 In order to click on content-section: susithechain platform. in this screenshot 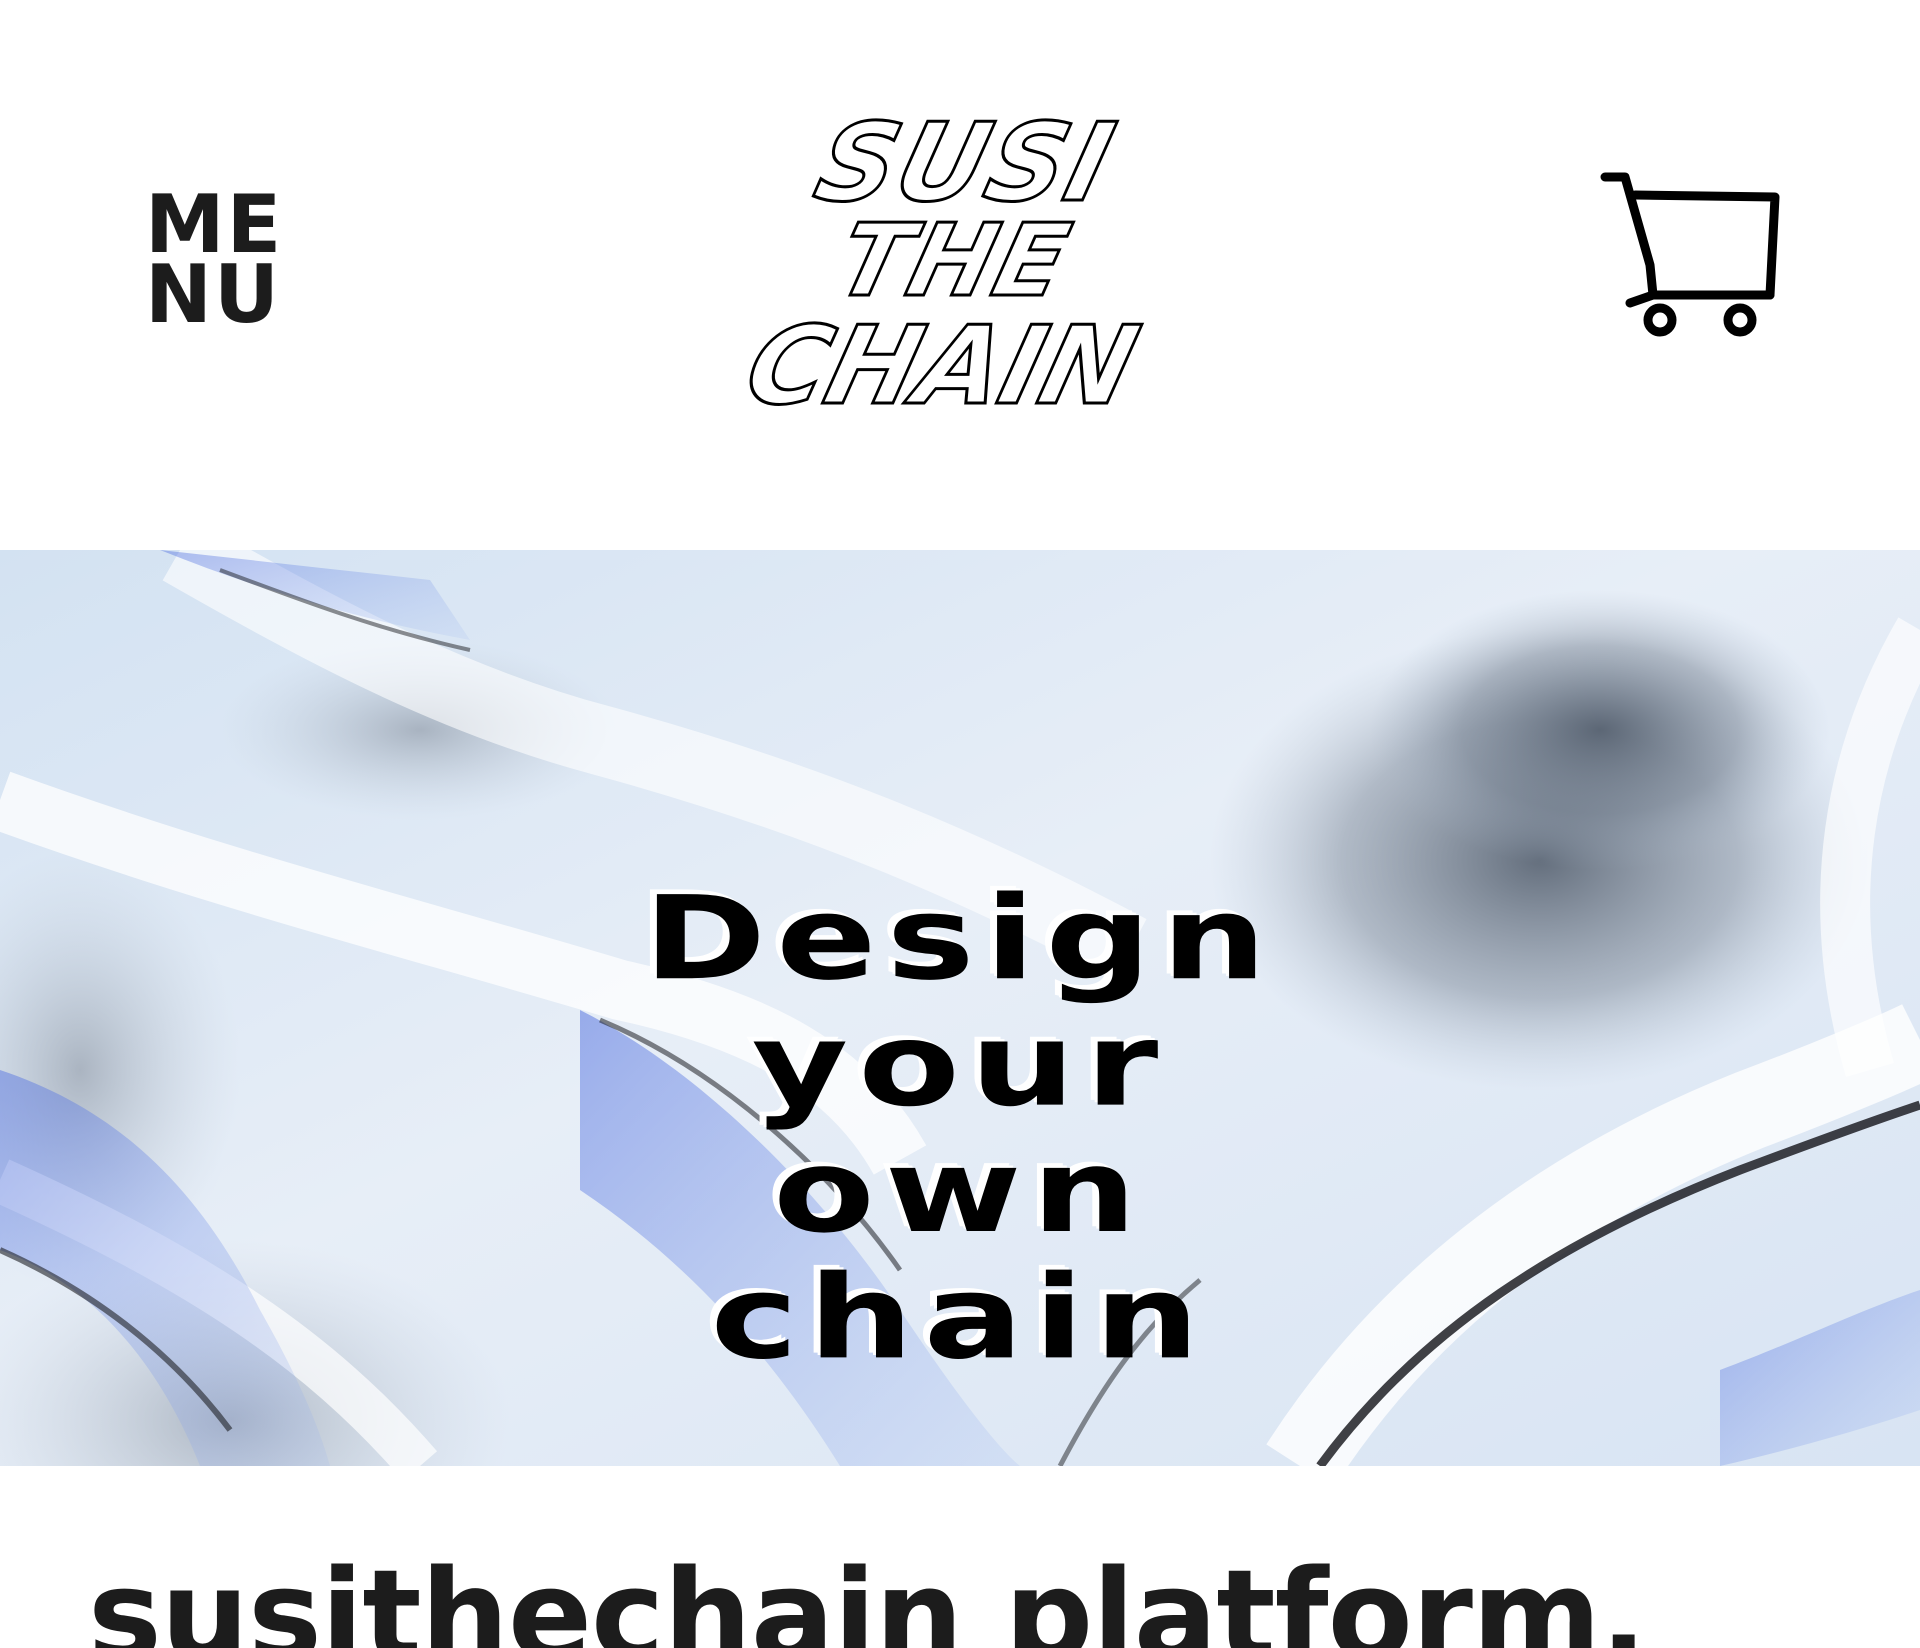, I will do `click(960, 1557)`.